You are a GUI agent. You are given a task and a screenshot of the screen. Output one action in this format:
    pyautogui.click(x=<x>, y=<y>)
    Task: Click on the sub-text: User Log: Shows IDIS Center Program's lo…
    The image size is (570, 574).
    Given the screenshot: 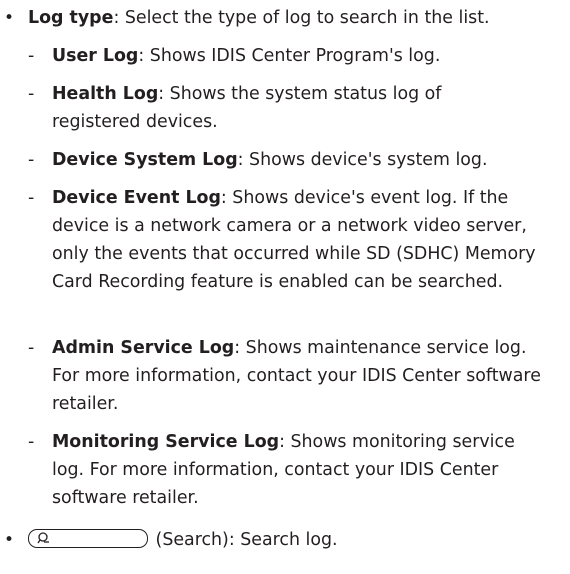 What is the action you would take?
    pyautogui.click(x=302, y=56)
    